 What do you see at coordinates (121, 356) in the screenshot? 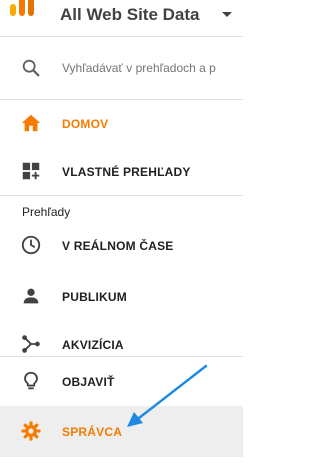
I see `discover-divider` at bounding box center [121, 356].